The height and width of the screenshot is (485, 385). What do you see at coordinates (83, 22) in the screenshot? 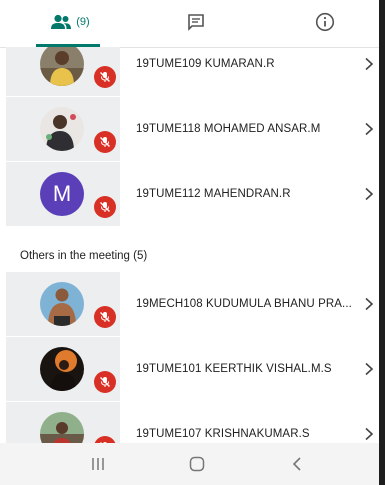
I see `participant-count: (9)` at bounding box center [83, 22].